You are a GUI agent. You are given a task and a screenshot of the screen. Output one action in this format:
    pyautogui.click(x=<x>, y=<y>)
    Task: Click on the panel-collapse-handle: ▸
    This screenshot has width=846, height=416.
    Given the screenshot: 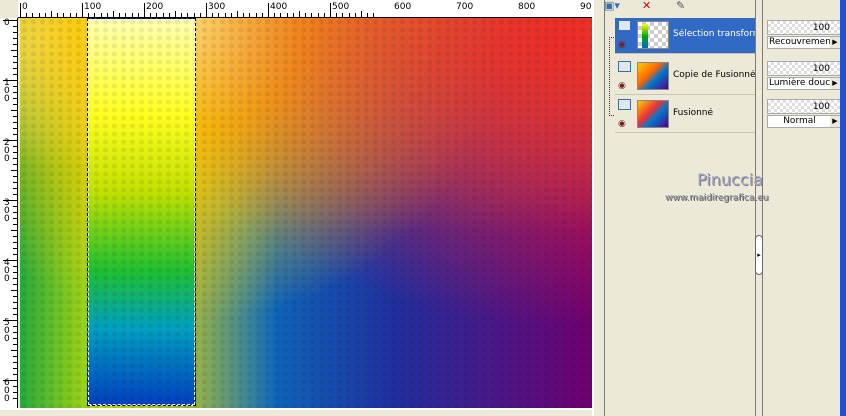 What is the action you would take?
    pyautogui.click(x=759, y=255)
    